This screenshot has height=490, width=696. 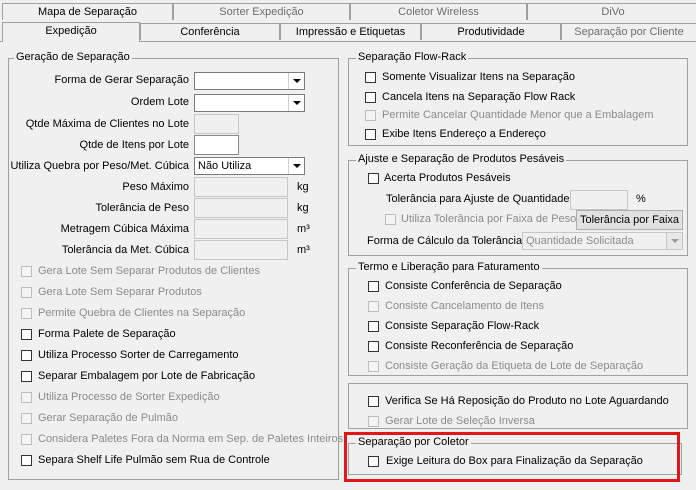 I want to click on separar-embalagem-lote-label: Separar Embalagem por Lote de Fabricação, so click(x=147, y=376).